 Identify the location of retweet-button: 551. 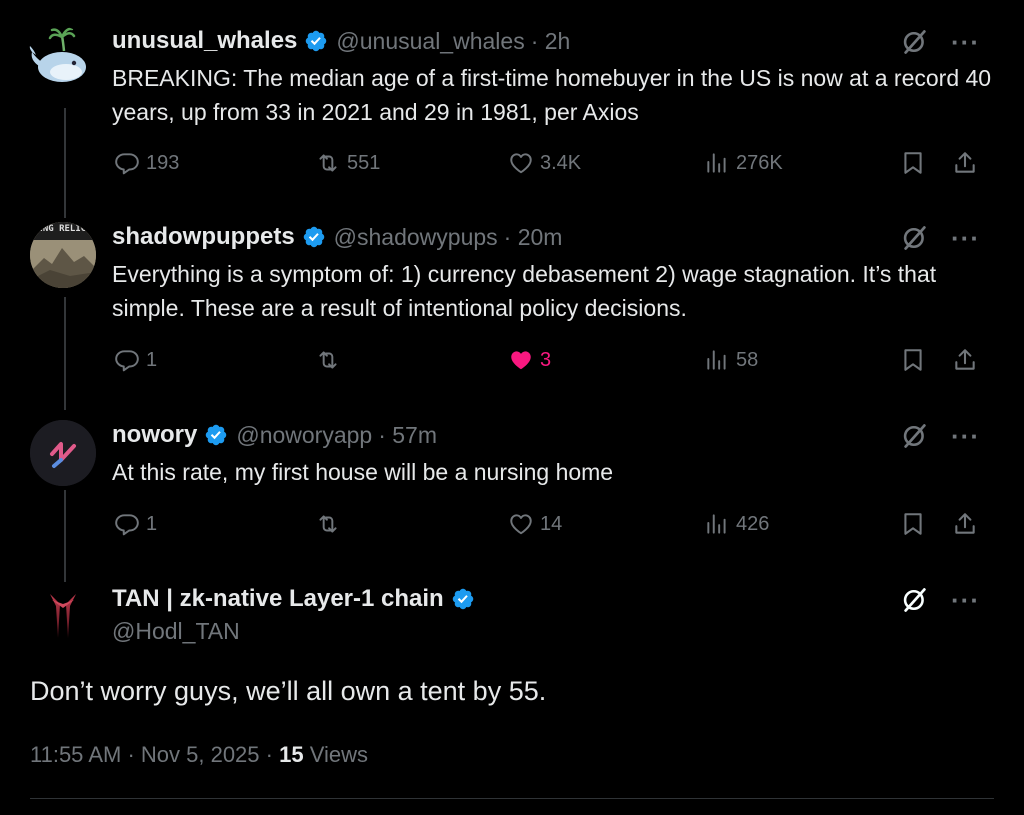
(347, 163).